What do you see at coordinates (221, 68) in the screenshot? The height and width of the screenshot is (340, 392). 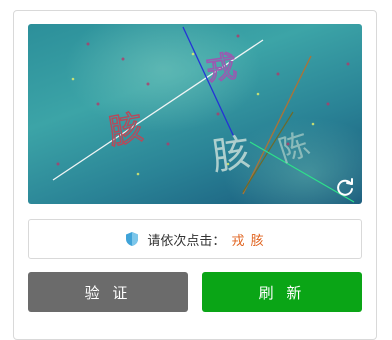 I see `captcha-glyph: 戎` at bounding box center [221, 68].